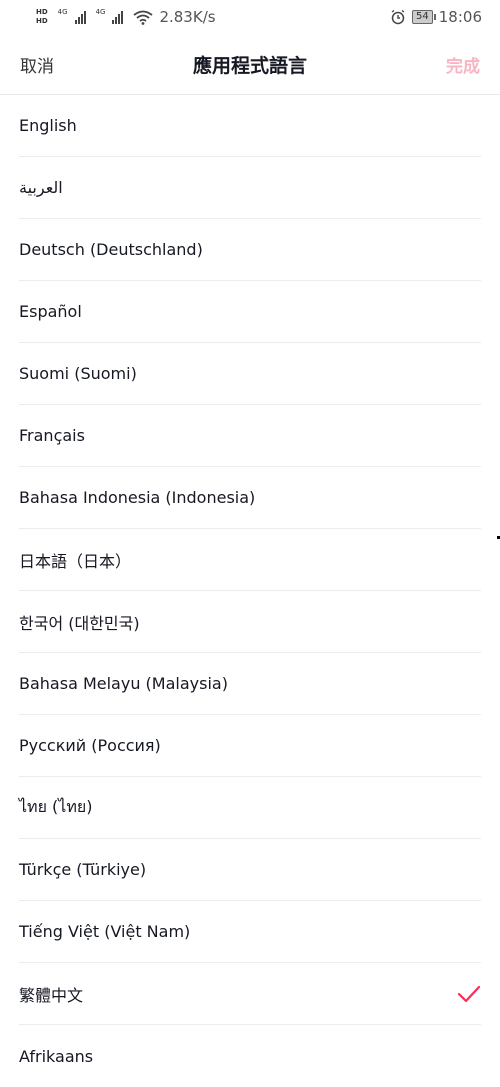  I want to click on language-label: Русский (Россия), so click(90, 745).